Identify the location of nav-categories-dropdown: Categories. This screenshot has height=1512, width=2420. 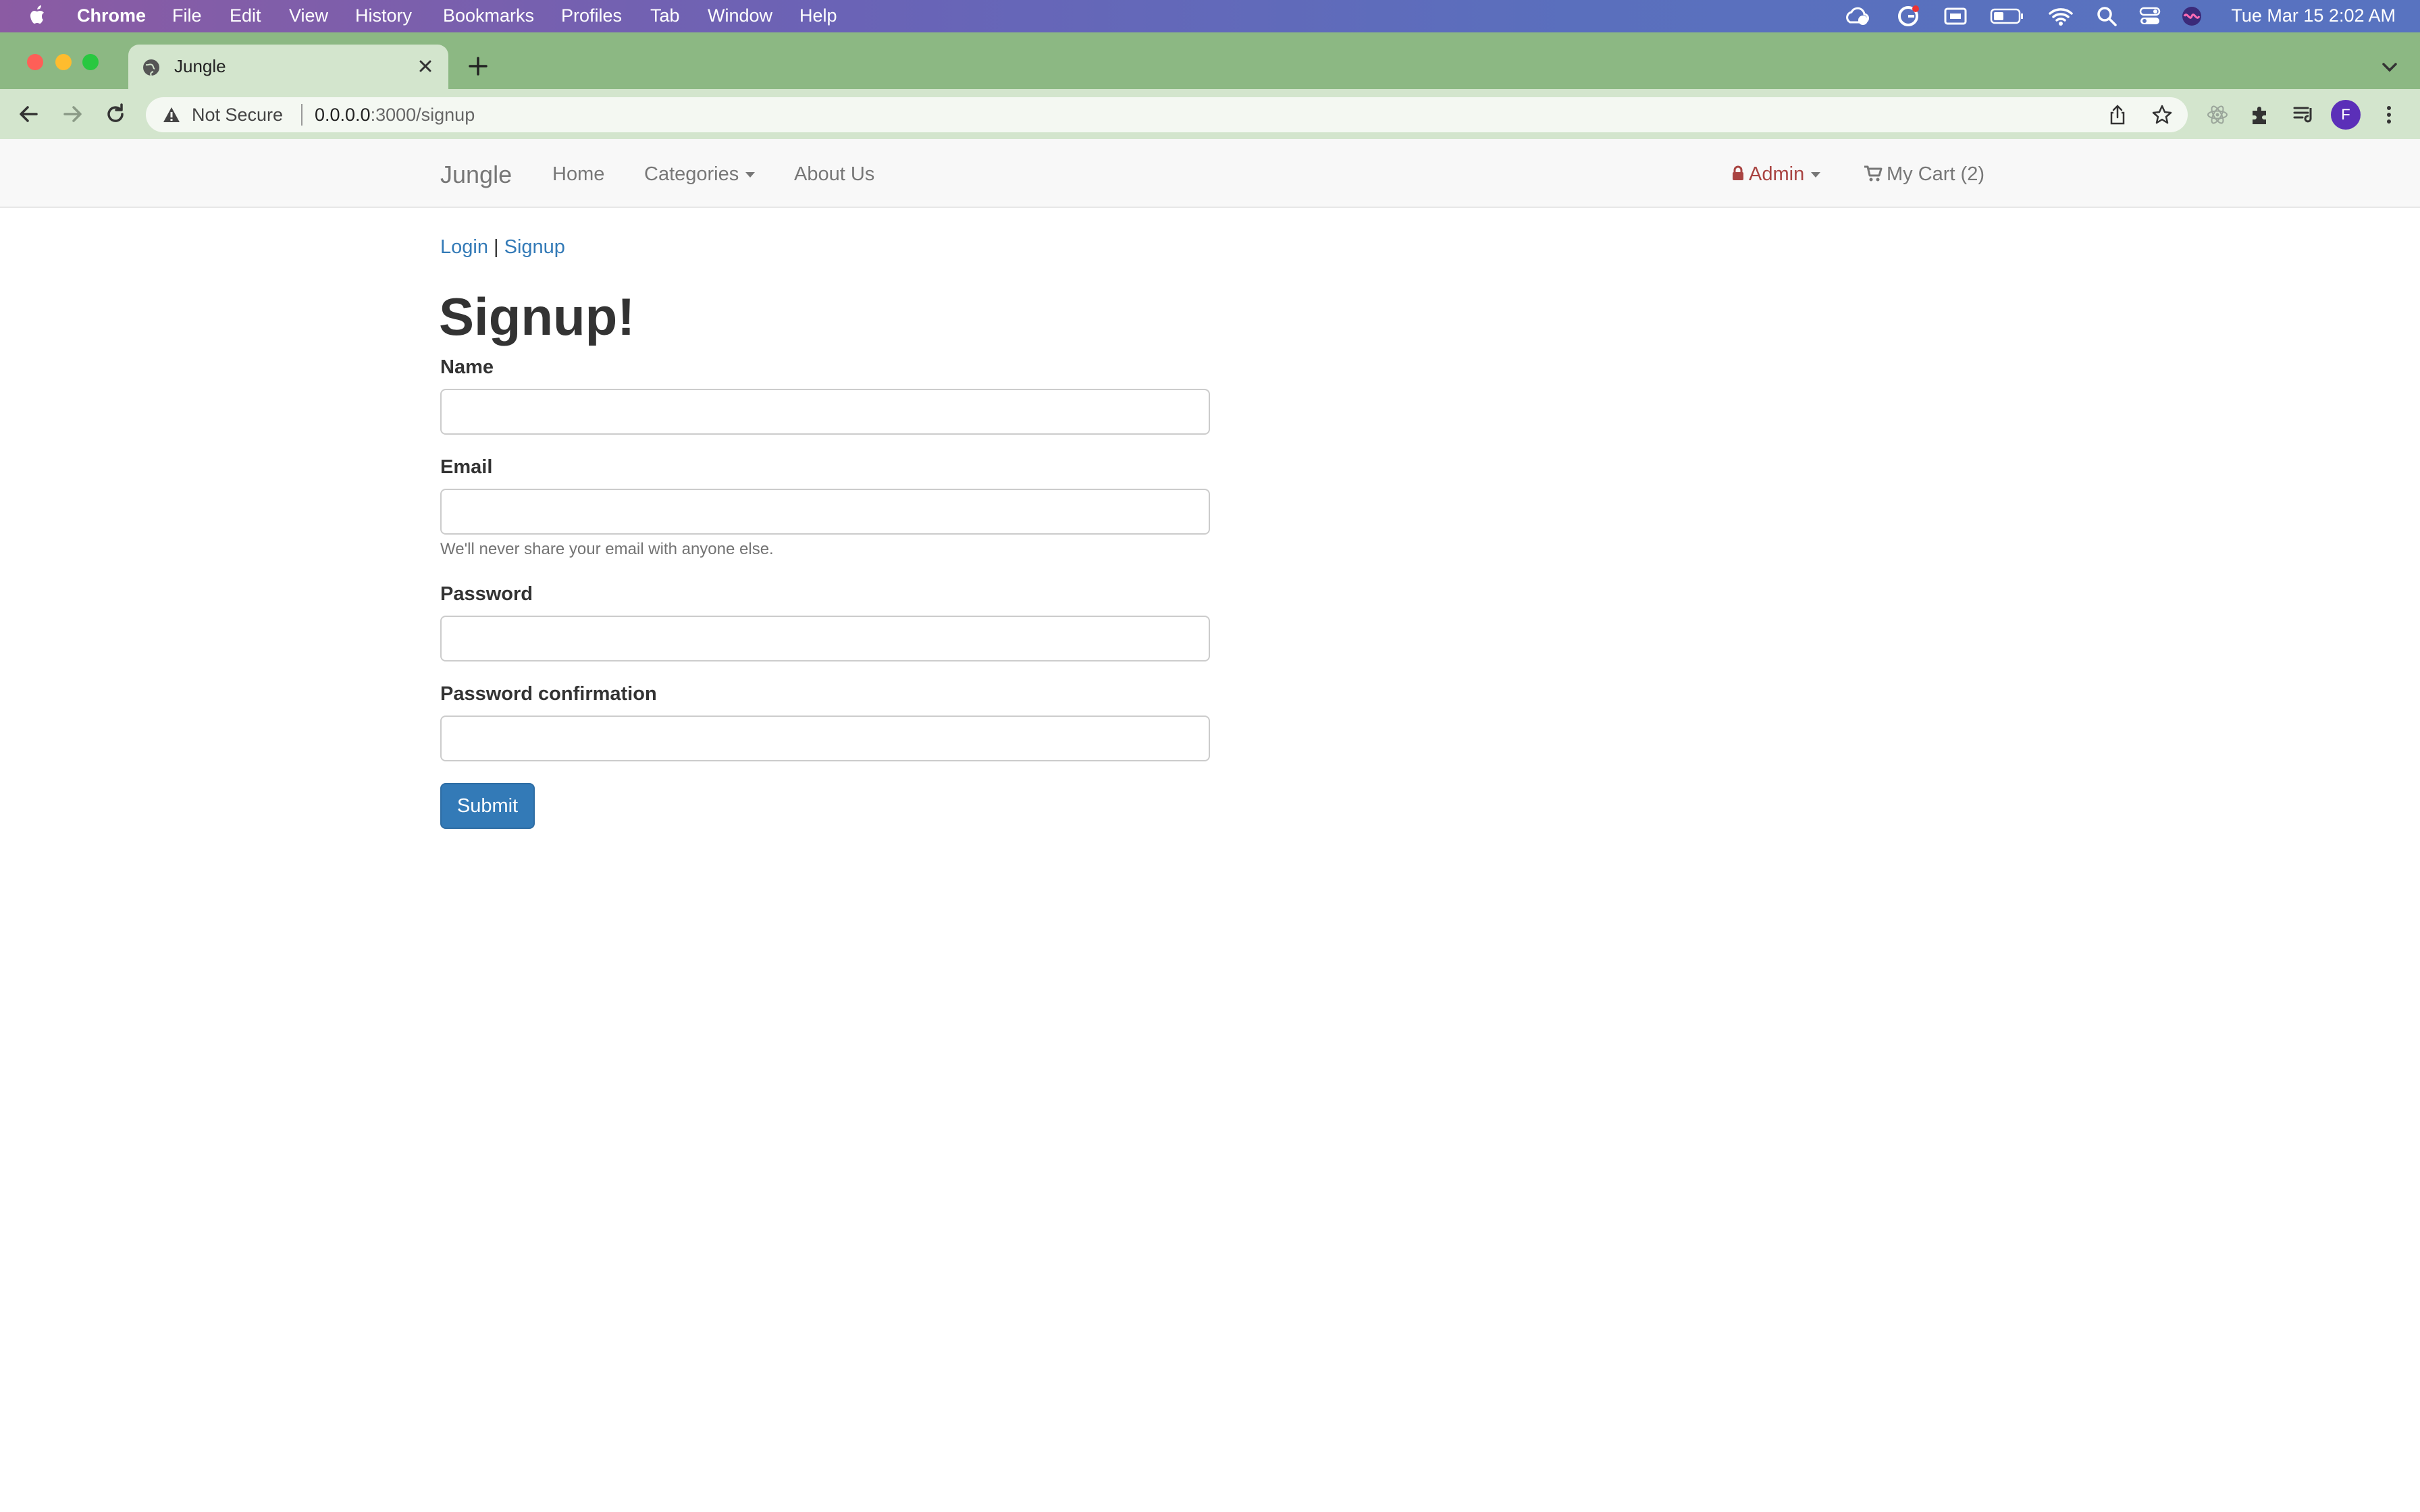
(700, 174).